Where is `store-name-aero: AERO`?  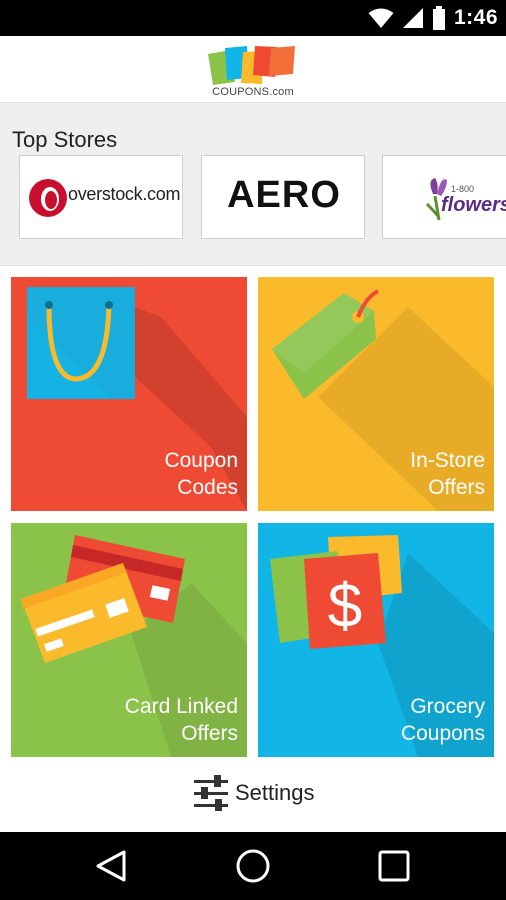
store-name-aero: AERO is located at coordinates (284, 195).